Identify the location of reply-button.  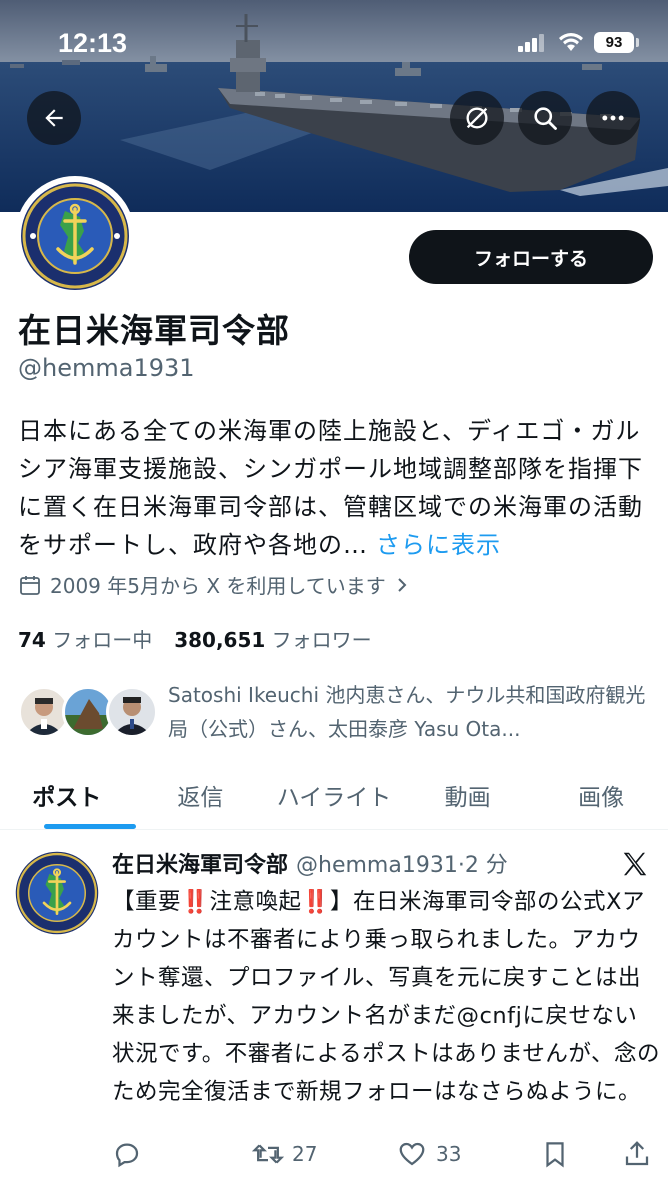
(131, 1154).